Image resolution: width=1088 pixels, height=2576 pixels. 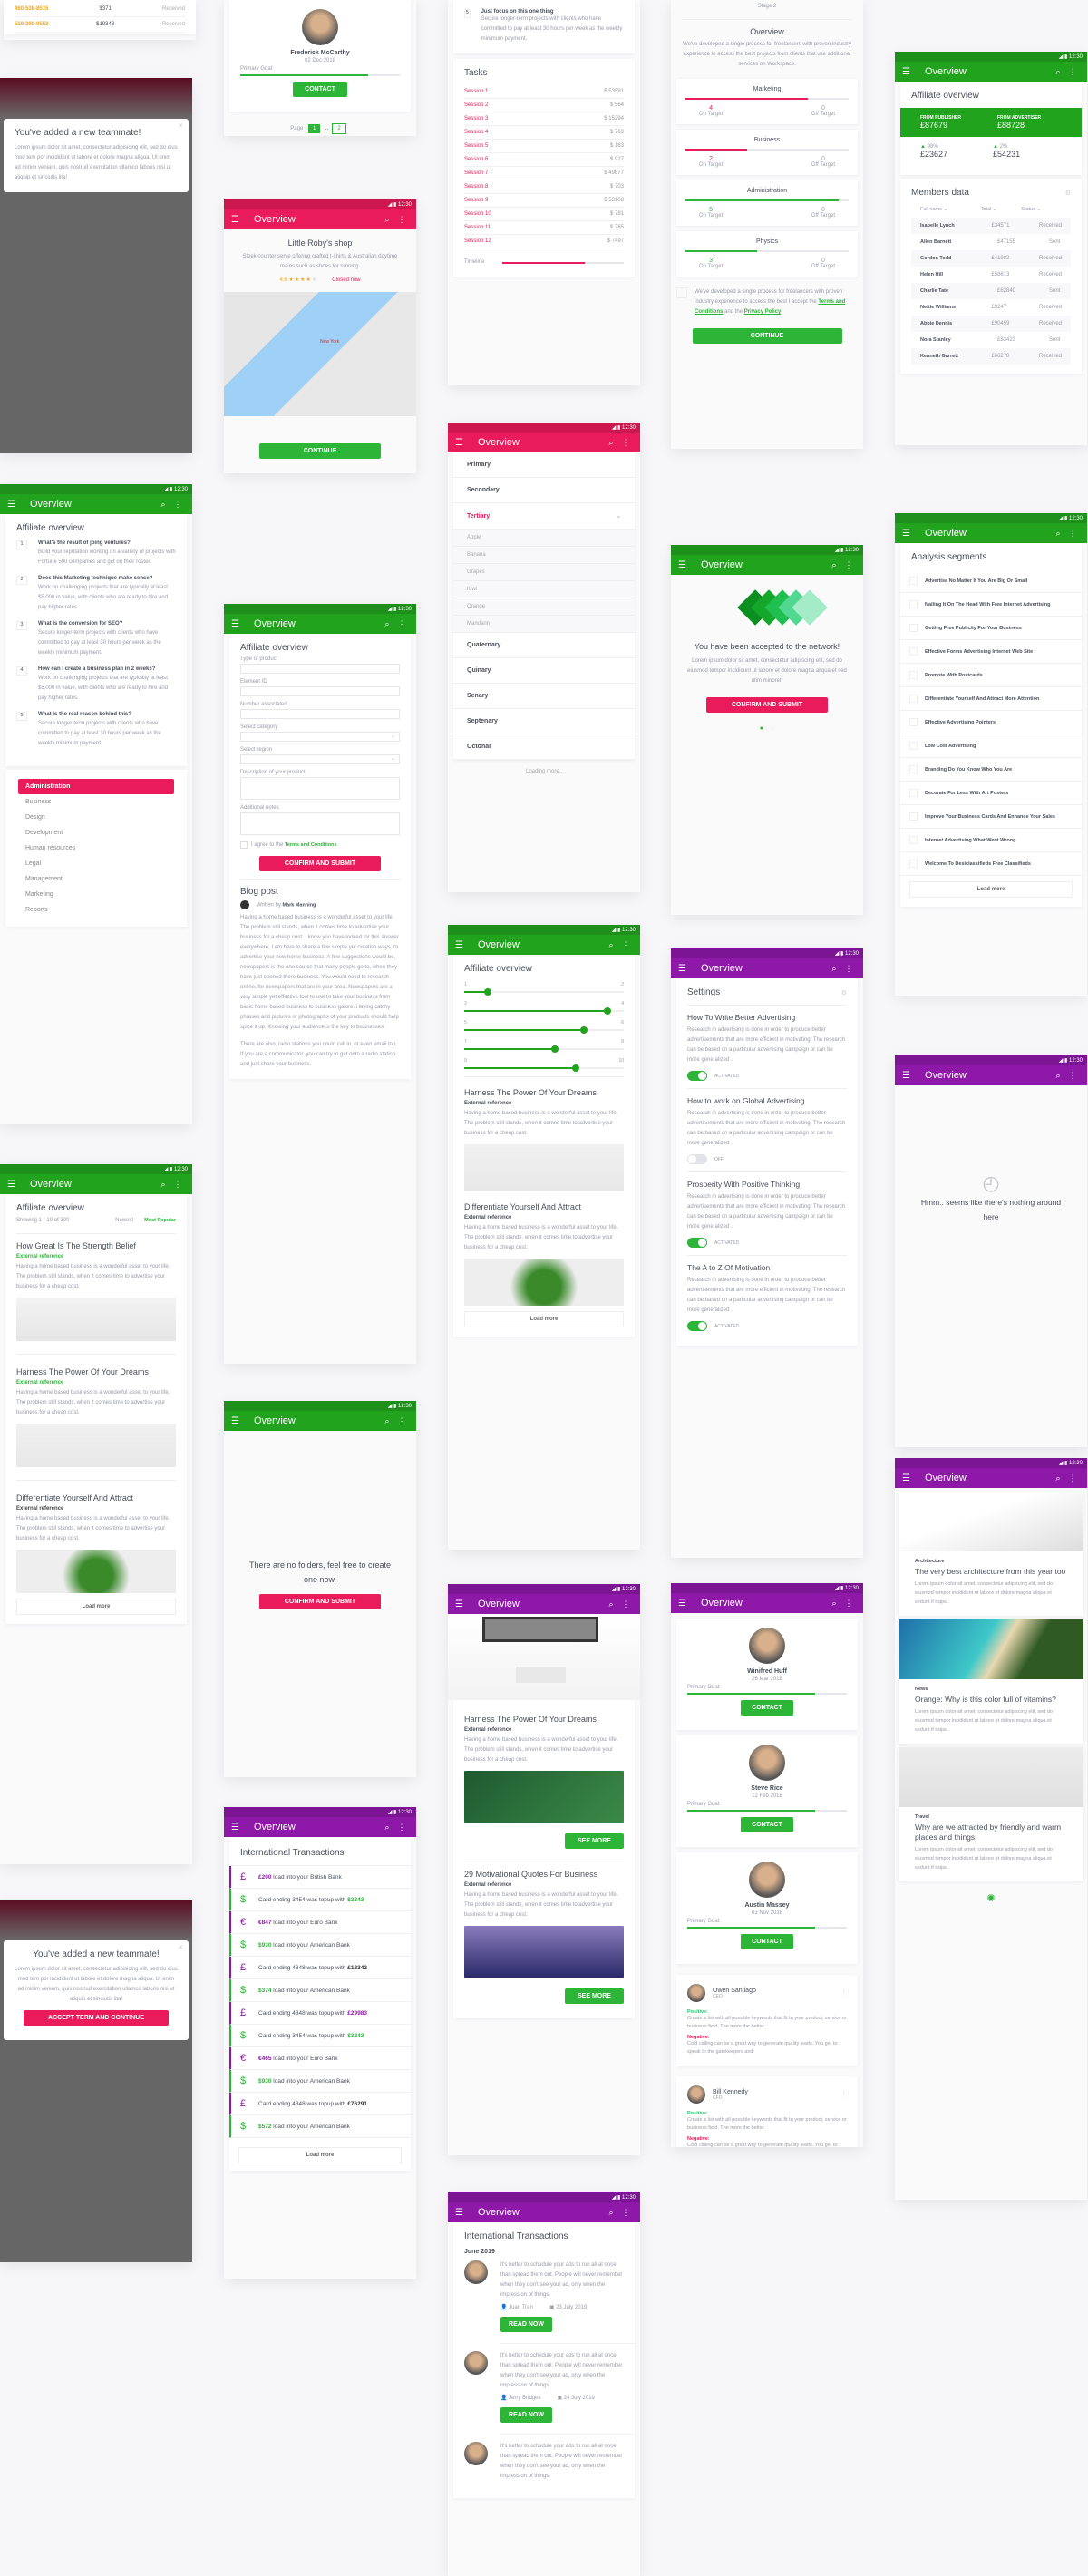 I want to click on menu-item: Administration, so click(x=96, y=786).